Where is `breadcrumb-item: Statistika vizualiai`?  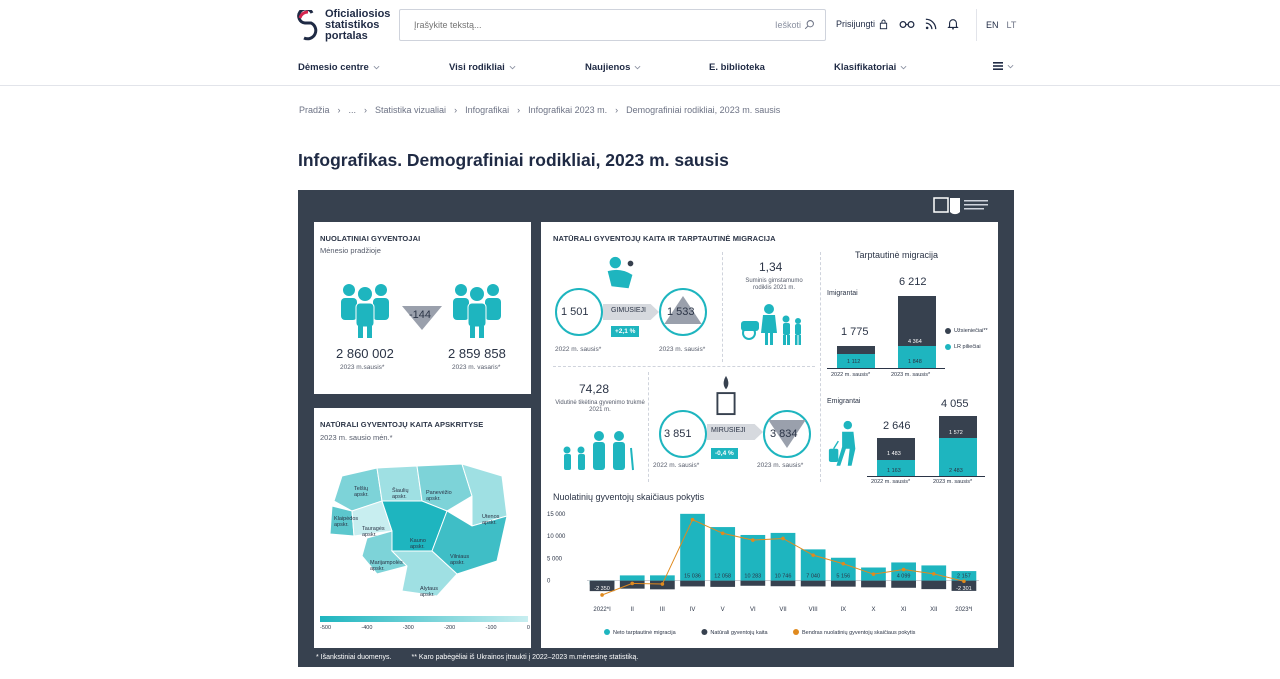 breadcrumb-item: Statistika vizualiai is located at coordinates (410, 110).